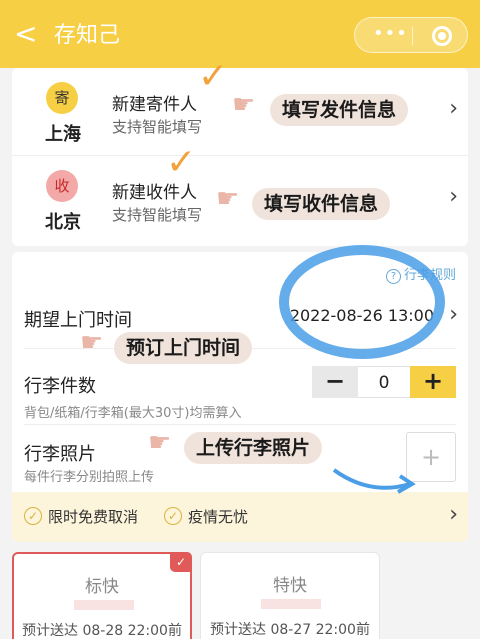 This screenshot has height=639, width=480. What do you see at coordinates (154, 105) in the screenshot?
I see `sender-title: 新建寄件人` at bounding box center [154, 105].